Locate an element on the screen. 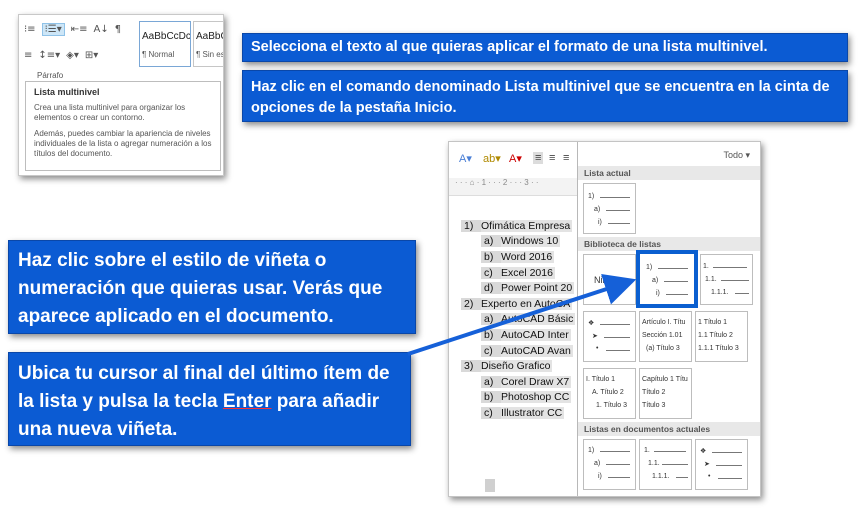  list-item-text: Photoshop CC is located at coordinates (536, 397).